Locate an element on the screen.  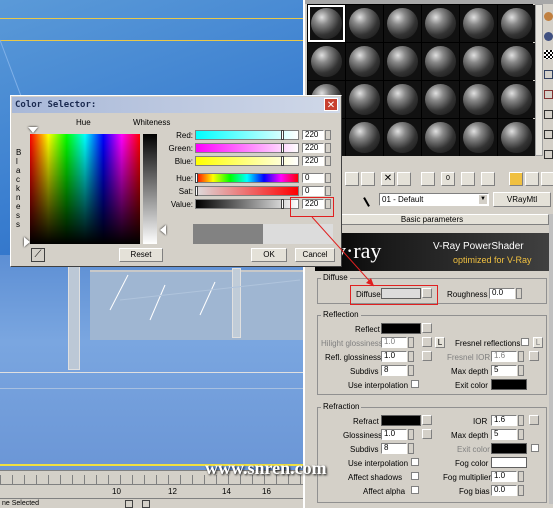
annotation-arrow is located at coordinates (343, 251).